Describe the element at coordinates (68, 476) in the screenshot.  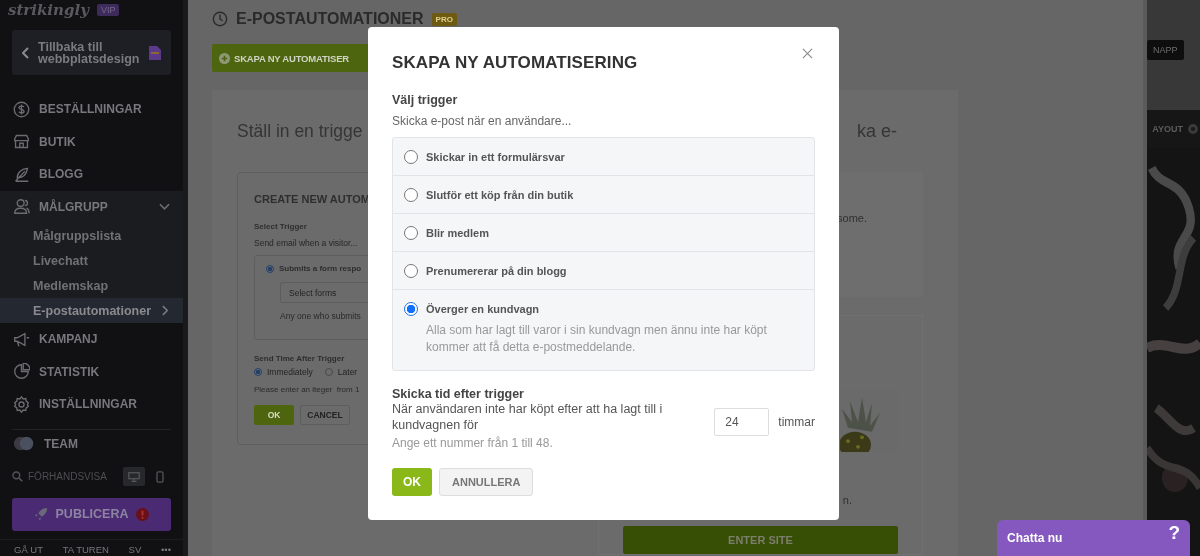
I see `preview-label: FÖRHANDSVISA` at that location.